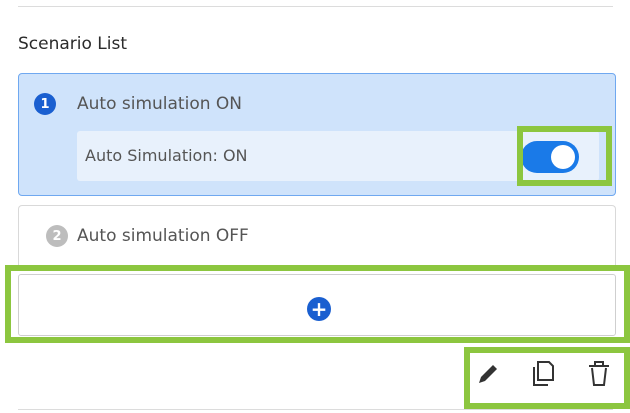 This screenshot has width=630, height=413. What do you see at coordinates (315, 409) in the screenshot?
I see `bottom-divider` at bounding box center [315, 409].